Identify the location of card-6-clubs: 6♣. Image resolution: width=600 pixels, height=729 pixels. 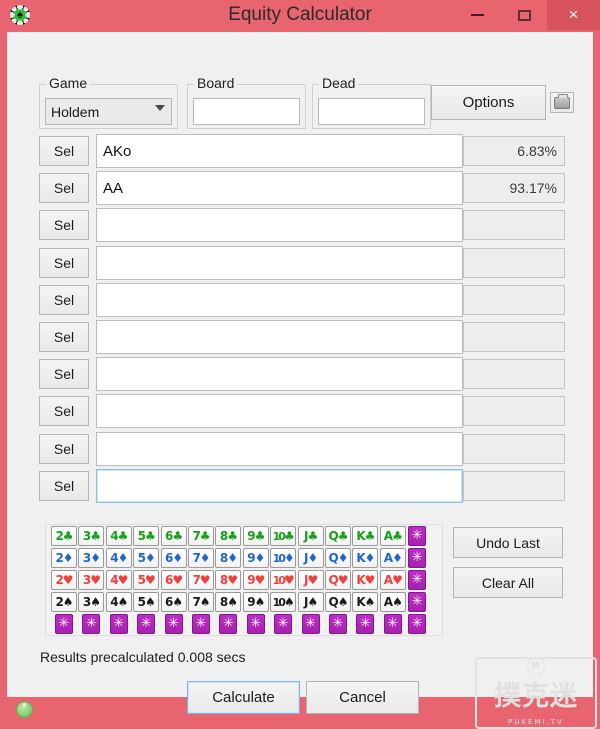
(173, 536).